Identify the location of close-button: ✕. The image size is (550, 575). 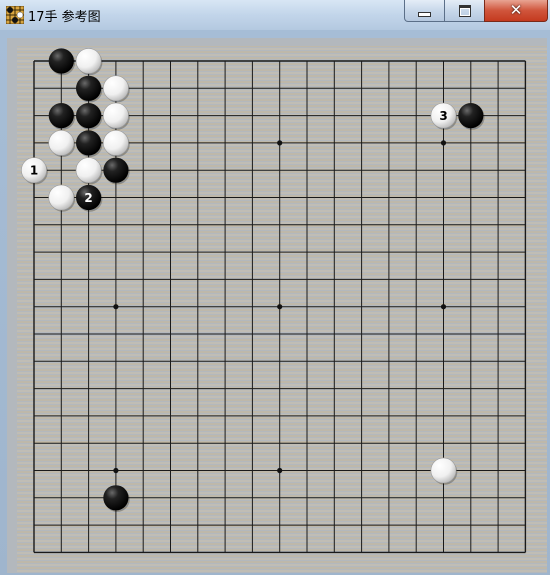
(516, 11).